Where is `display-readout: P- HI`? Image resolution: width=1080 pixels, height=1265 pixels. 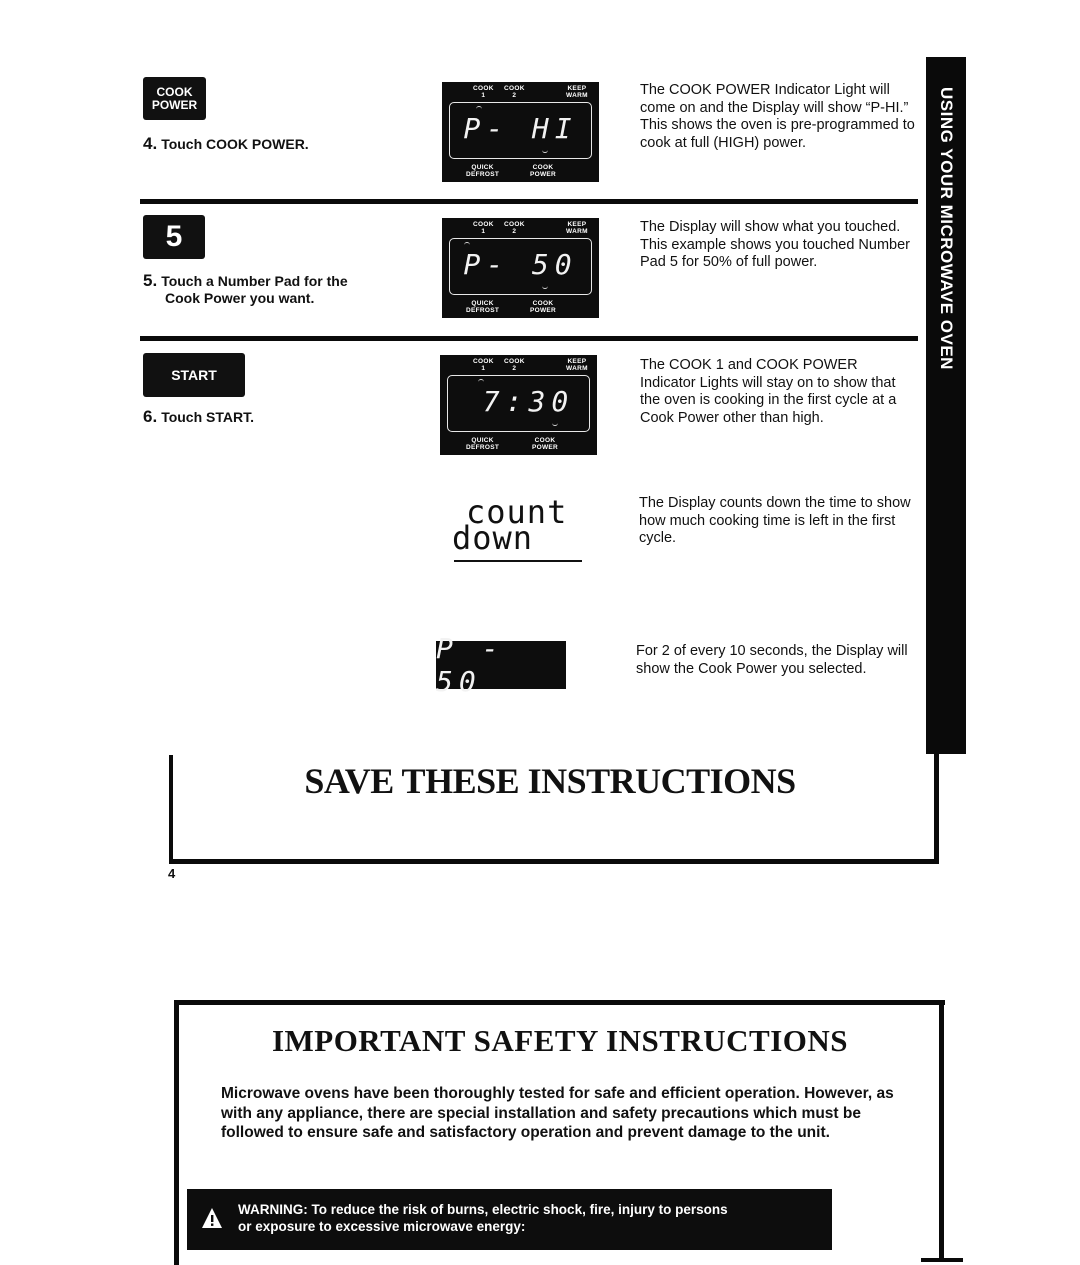 display-readout: P- HI is located at coordinates (520, 128).